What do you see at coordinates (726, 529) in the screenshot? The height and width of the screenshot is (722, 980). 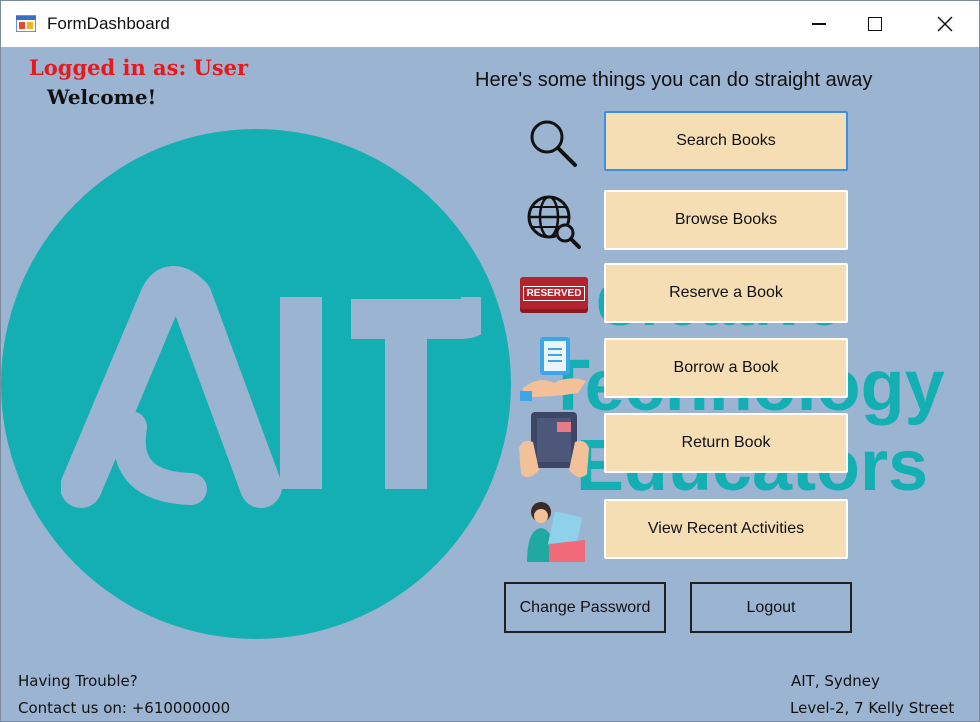 I see `view-recent-activities-button: View Recent Activities` at bounding box center [726, 529].